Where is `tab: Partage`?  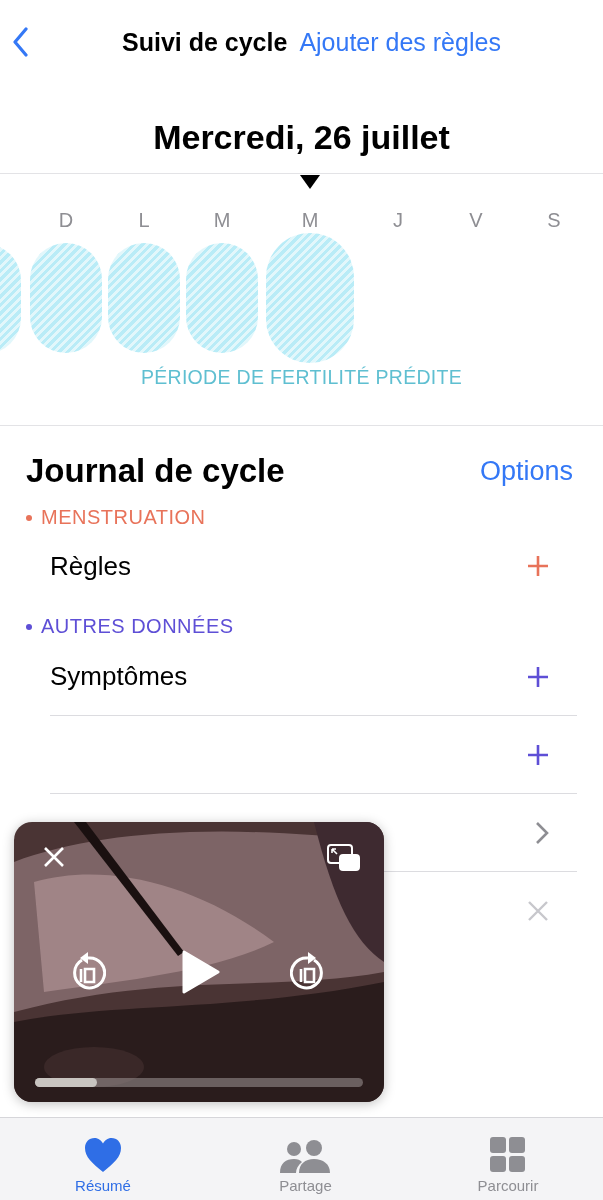
tab: Partage is located at coordinates (305, 1159).